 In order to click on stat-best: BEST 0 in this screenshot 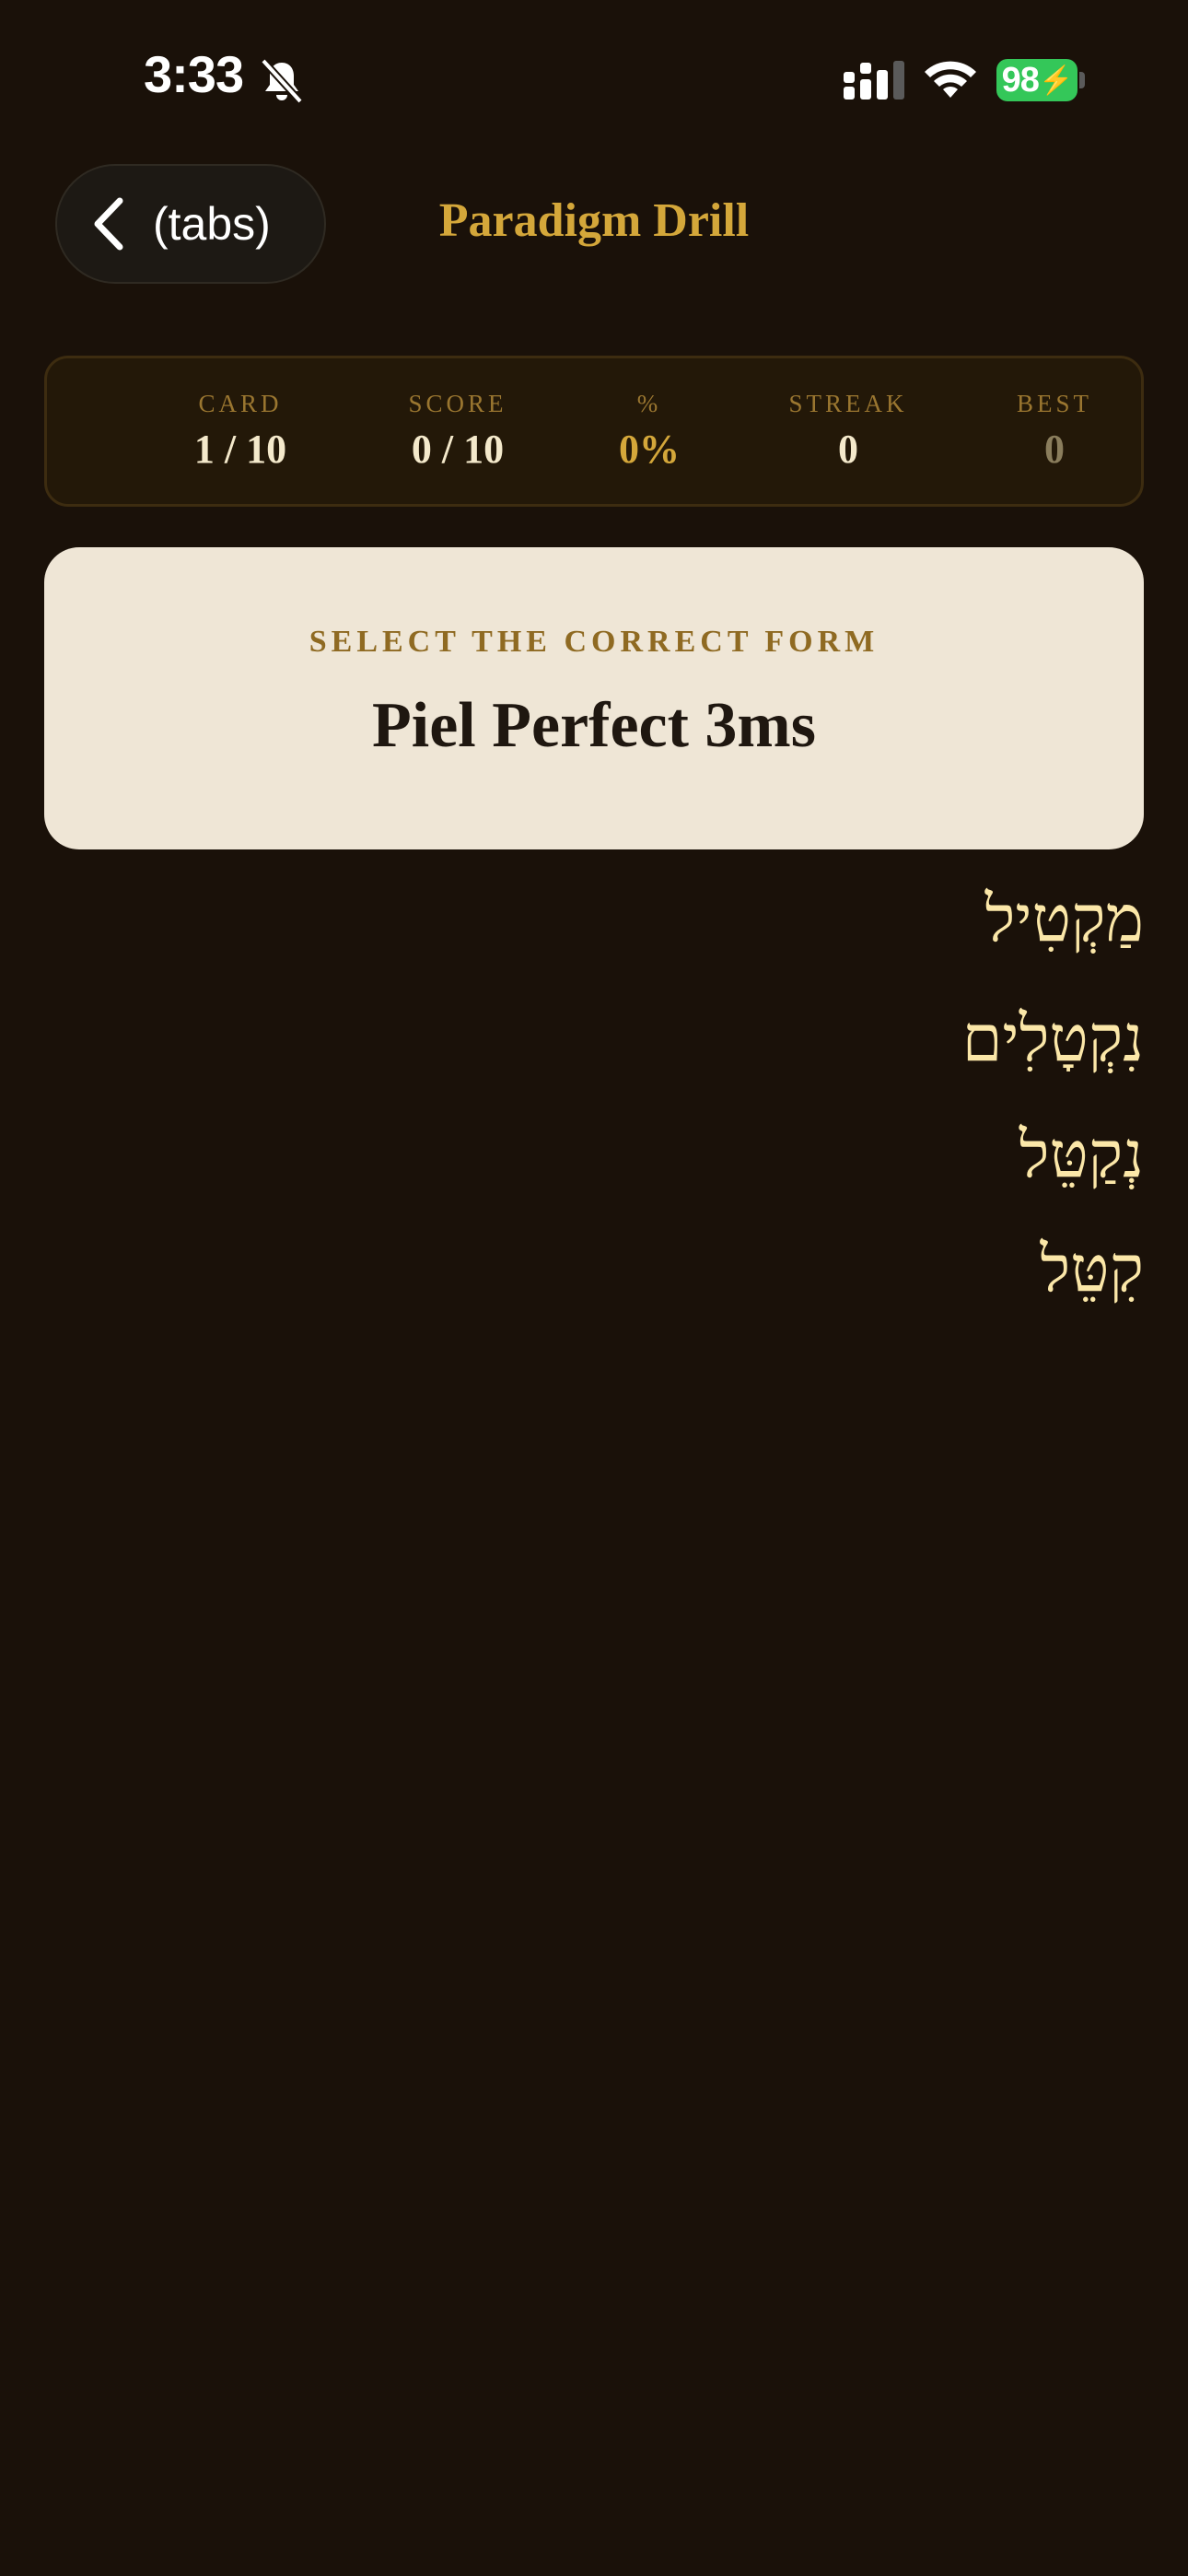, I will do `click(1054, 431)`.